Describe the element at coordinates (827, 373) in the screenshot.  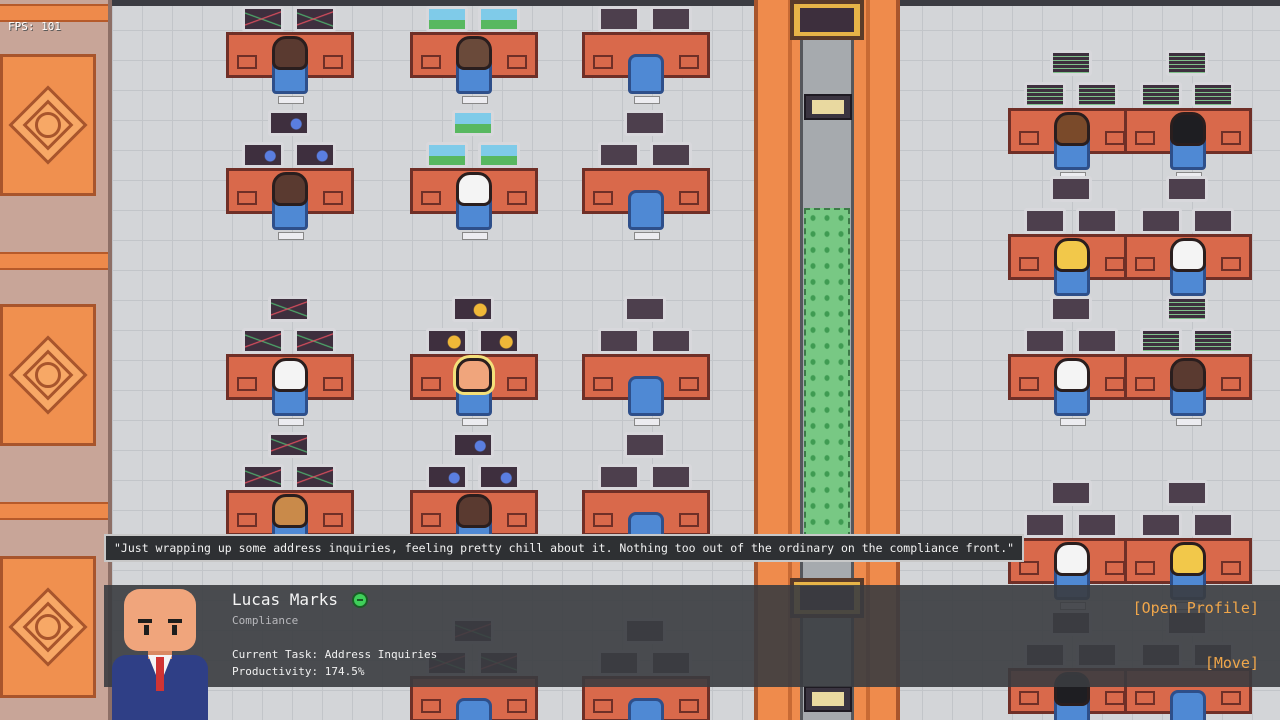
I see `grass-planter` at that location.